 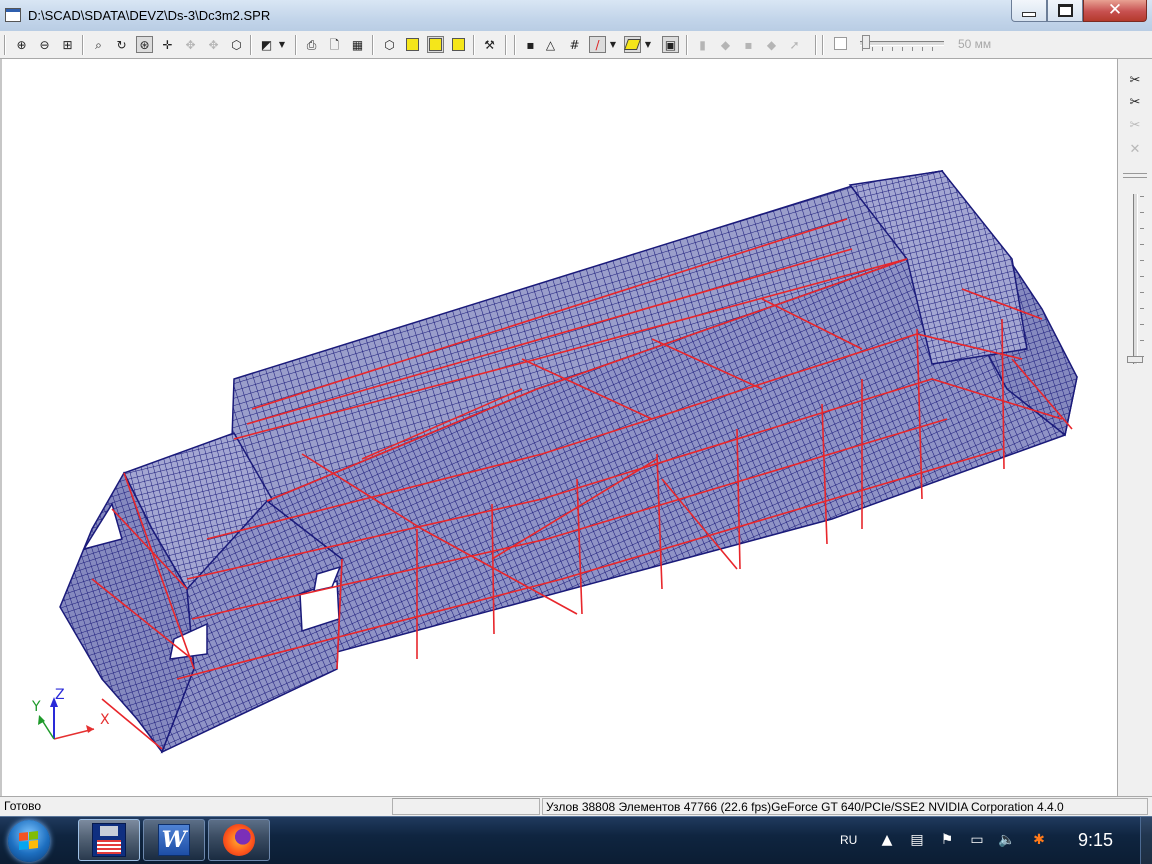 What do you see at coordinates (1029, 11) in the screenshot?
I see `minimize-button` at bounding box center [1029, 11].